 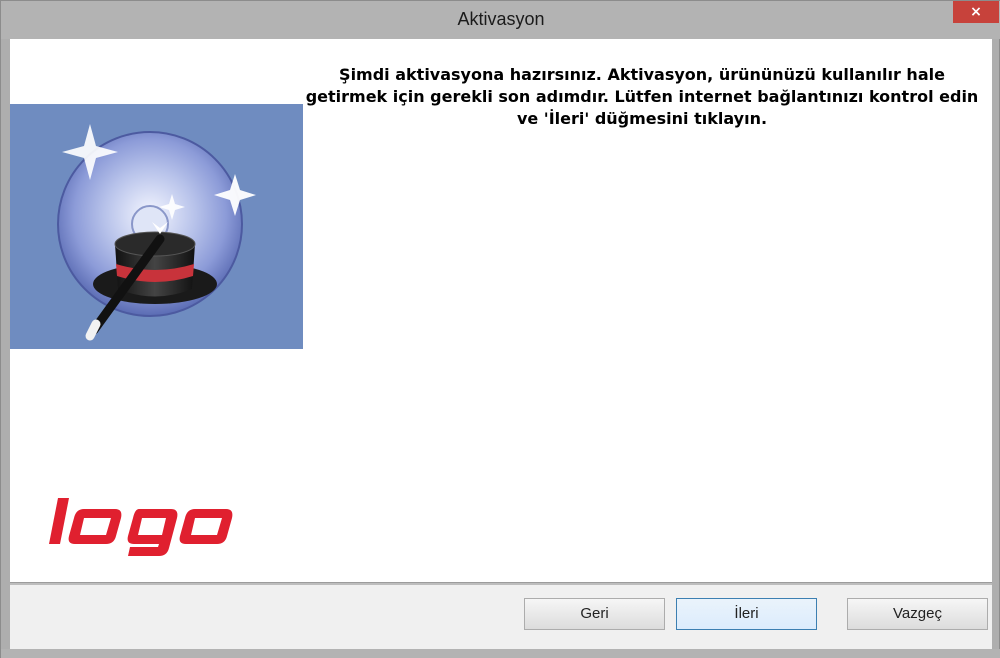 I want to click on window-title: Aktivasyon, so click(x=501, y=19).